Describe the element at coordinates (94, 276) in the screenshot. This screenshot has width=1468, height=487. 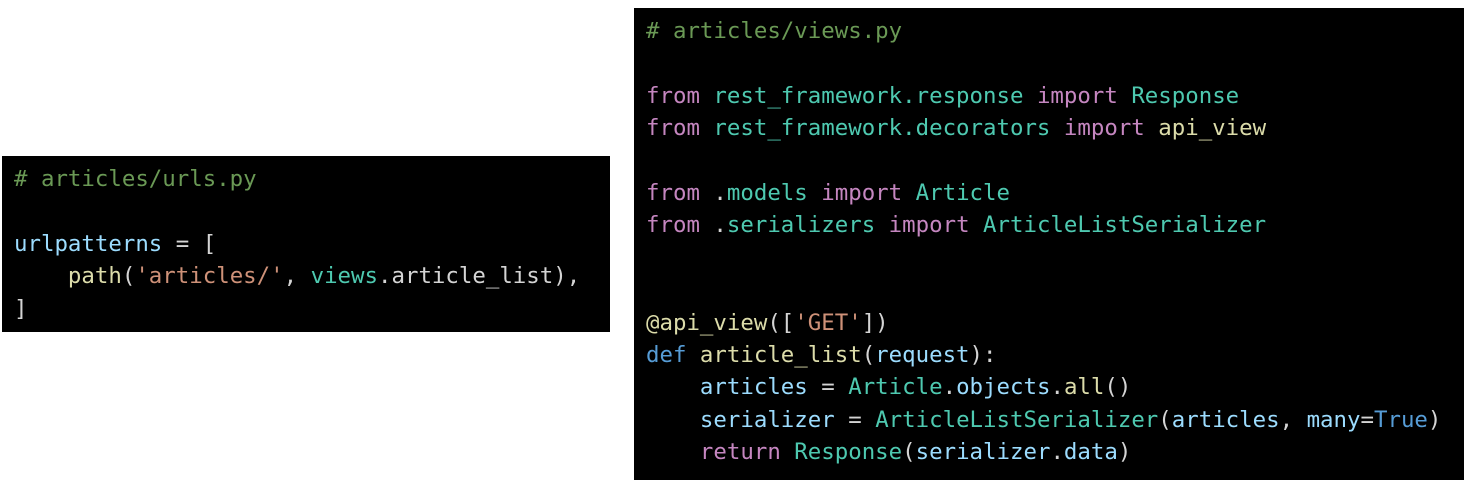
I see `code-token: path` at that location.